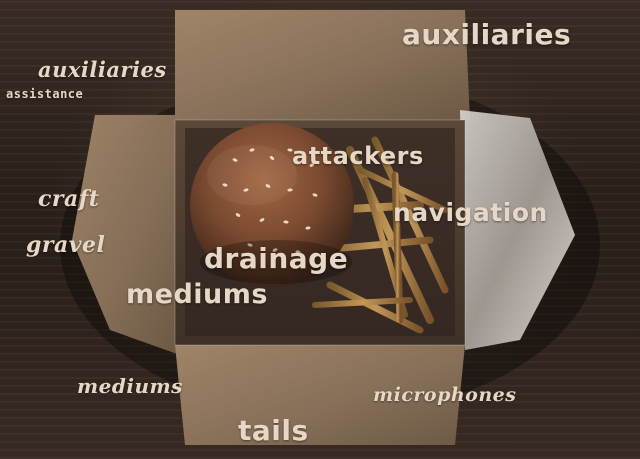 The image size is (640, 459). I want to click on overlay-word-tails: tails, so click(273, 430).